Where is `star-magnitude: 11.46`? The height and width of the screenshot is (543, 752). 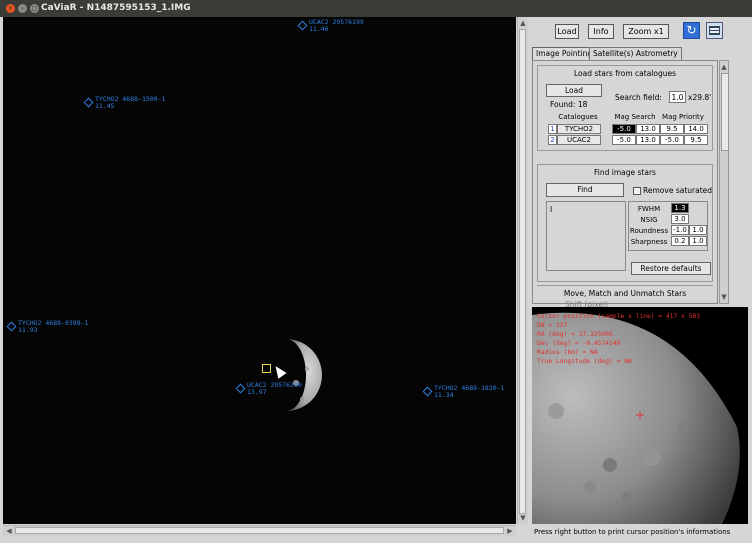 star-magnitude: 11.46 is located at coordinates (319, 29).